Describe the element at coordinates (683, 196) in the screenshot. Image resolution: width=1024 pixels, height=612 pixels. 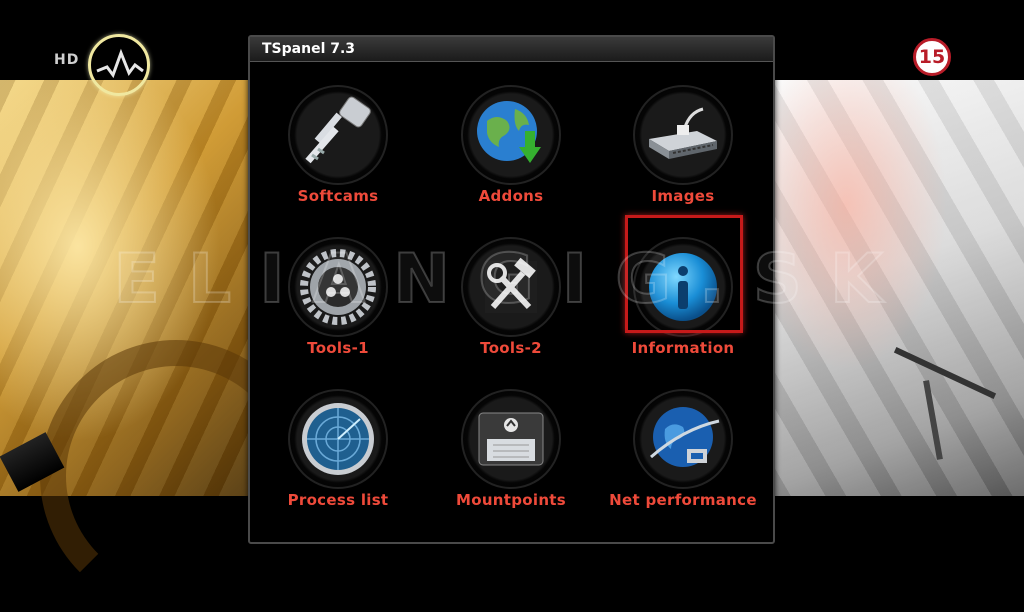
I see `menu-item-label: Images` at that location.